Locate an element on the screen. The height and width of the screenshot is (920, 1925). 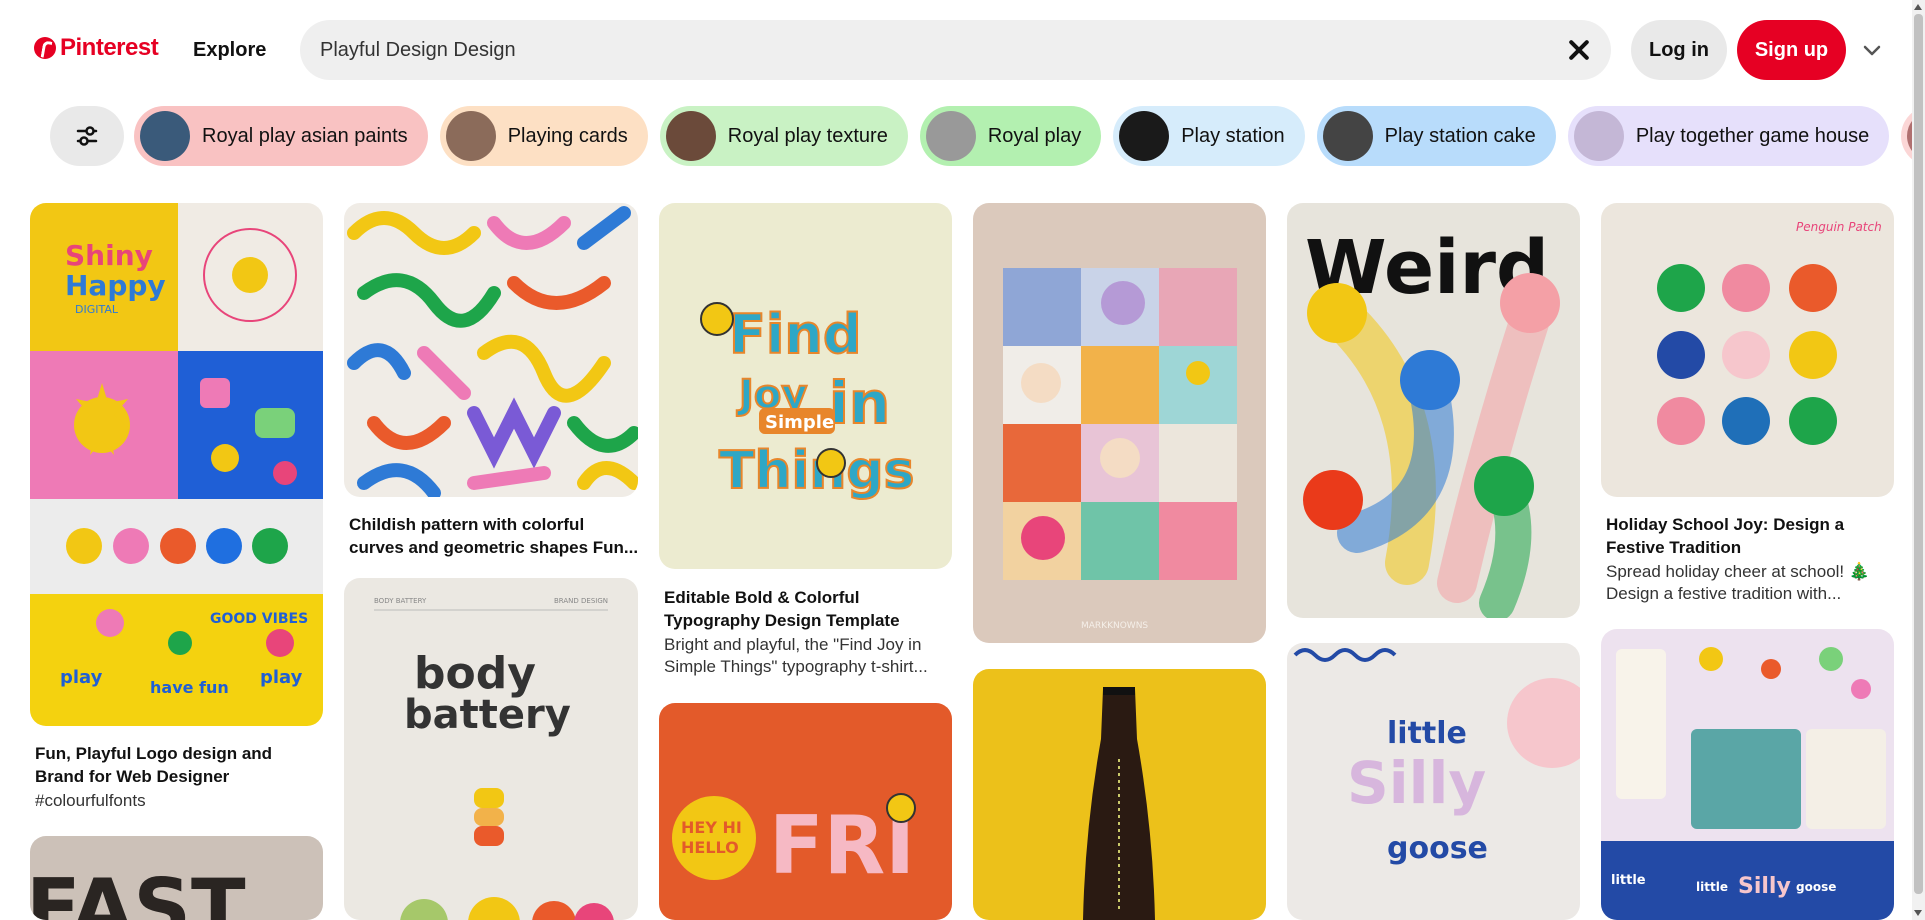
pin-little-silly-goose: little Silly goose is located at coordinates (1433, 781).